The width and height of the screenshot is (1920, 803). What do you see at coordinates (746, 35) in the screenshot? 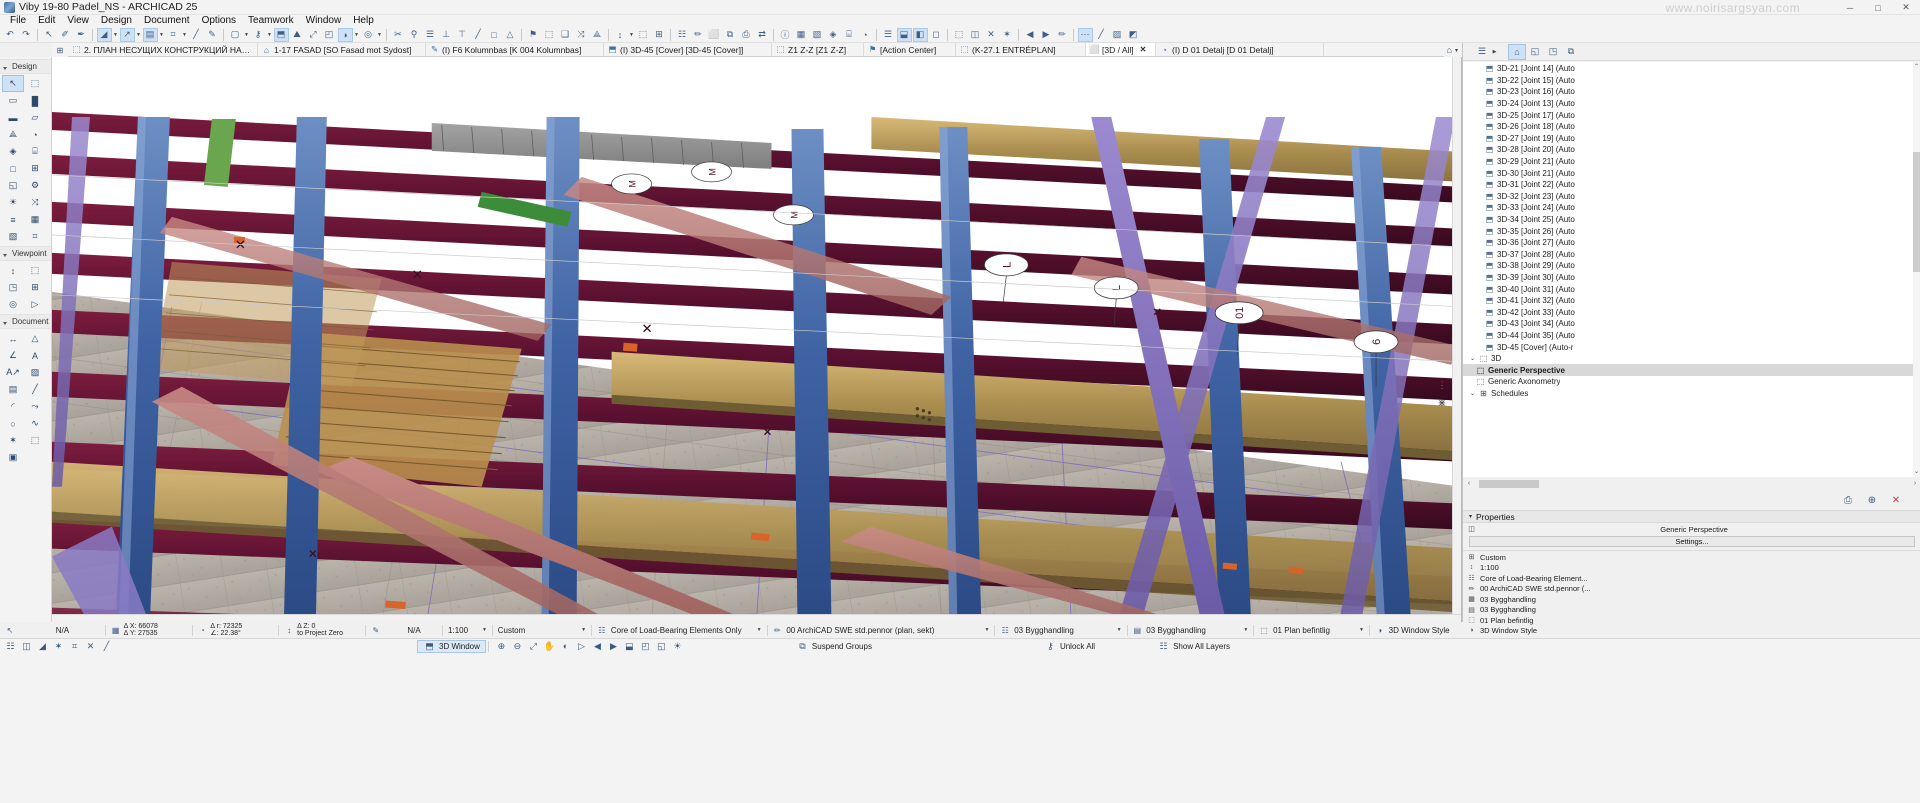
I see `publisher-button: ⎙` at bounding box center [746, 35].